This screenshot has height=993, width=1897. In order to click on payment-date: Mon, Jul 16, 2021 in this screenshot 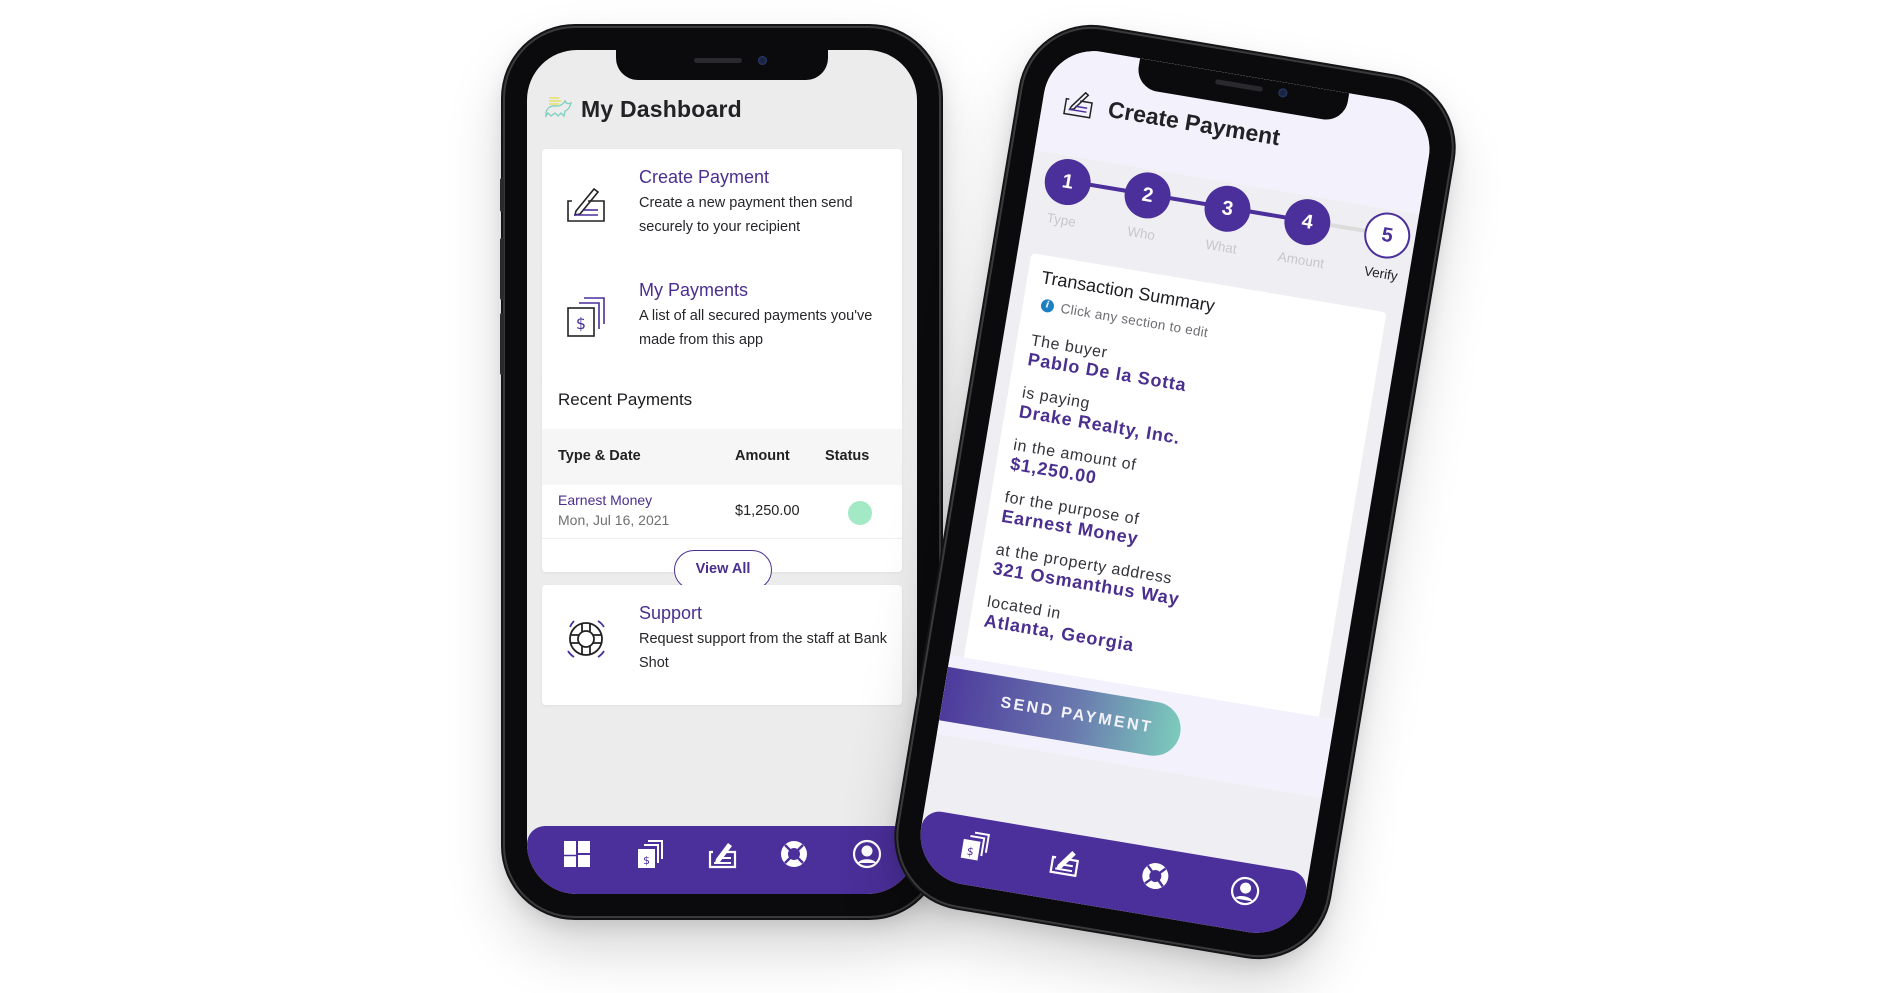, I will do `click(614, 520)`.